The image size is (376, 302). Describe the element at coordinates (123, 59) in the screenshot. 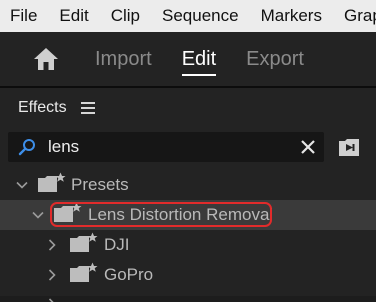

I see `tab-import: Import` at that location.